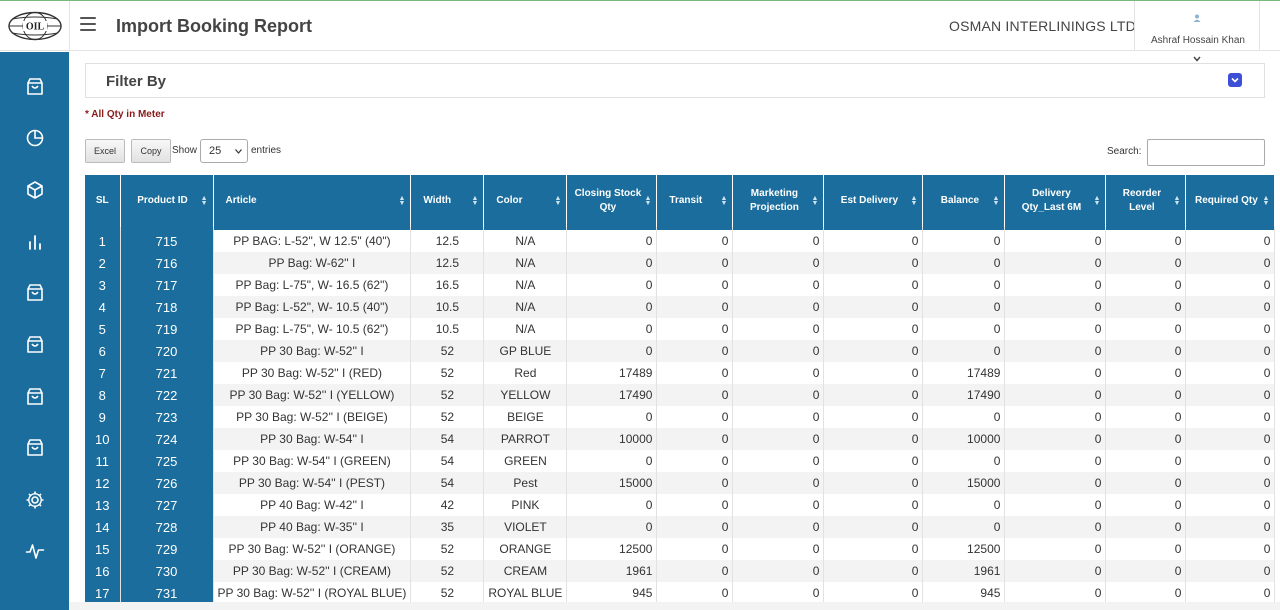 The width and height of the screenshot is (1280, 610). What do you see at coordinates (680, 351) in the screenshot?
I see `table-row: 6 720 PP 30 Bag: W-52'' I 52 GP BLUE 0 0 0 0 0 0 0 0` at bounding box center [680, 351].